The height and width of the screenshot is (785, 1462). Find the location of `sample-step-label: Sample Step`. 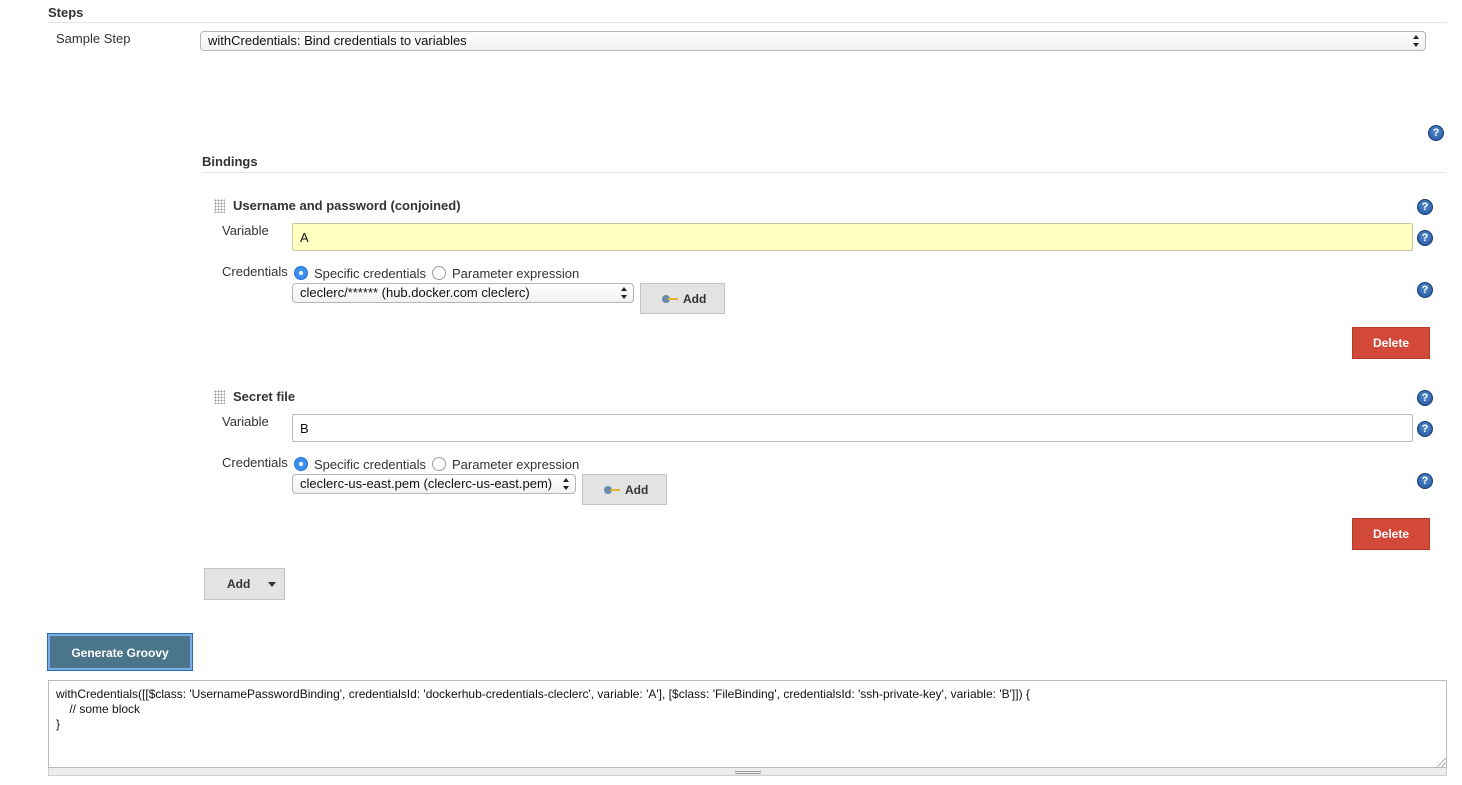

sample-step-label: Sample Step is located at coordinates (93, 38).